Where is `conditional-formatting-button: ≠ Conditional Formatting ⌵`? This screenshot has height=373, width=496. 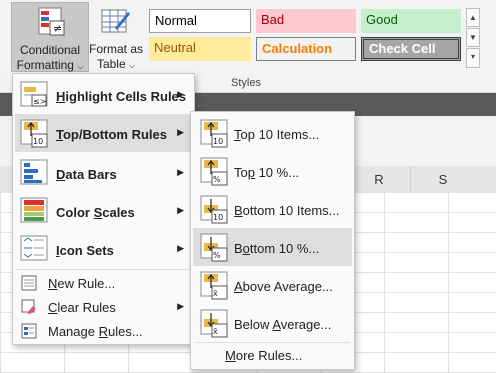
conditional-formatting-button: ≠ Conditional Formatting ⌵ is located at coordinates (50, 37).